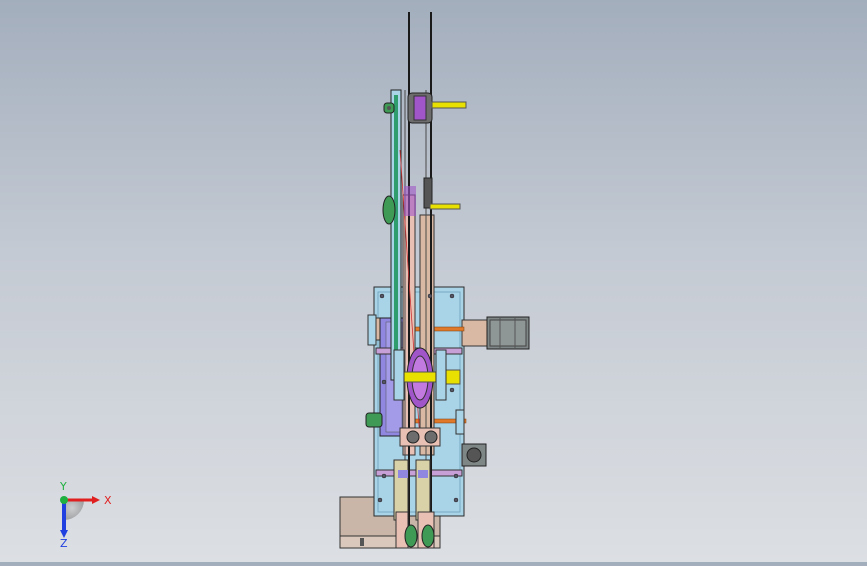 This screenshot has height=566, width=867. Describe the element at coordinates (63, 486) in the screenshot. I see `y-axis-label: Y` at that location.